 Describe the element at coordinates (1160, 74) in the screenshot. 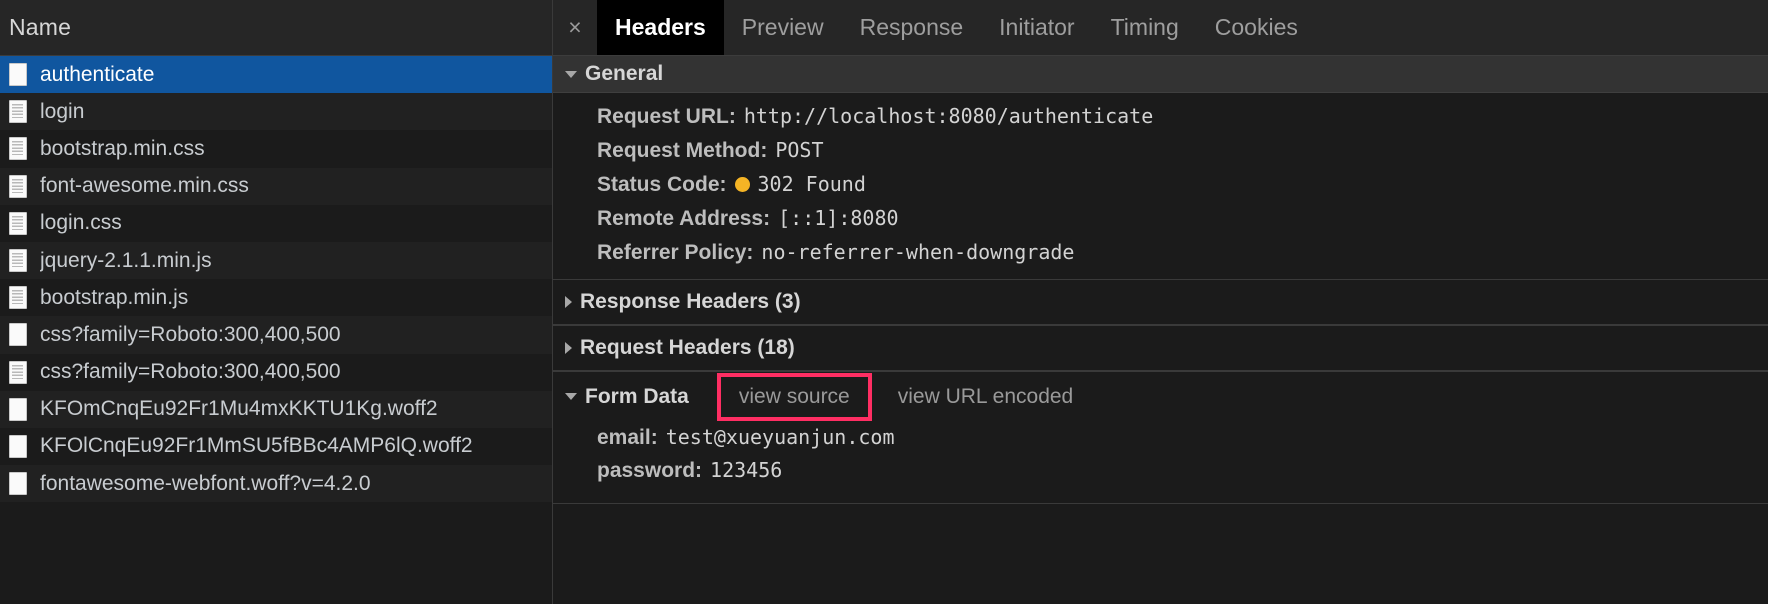

I see `section-header-general: General` at that location.